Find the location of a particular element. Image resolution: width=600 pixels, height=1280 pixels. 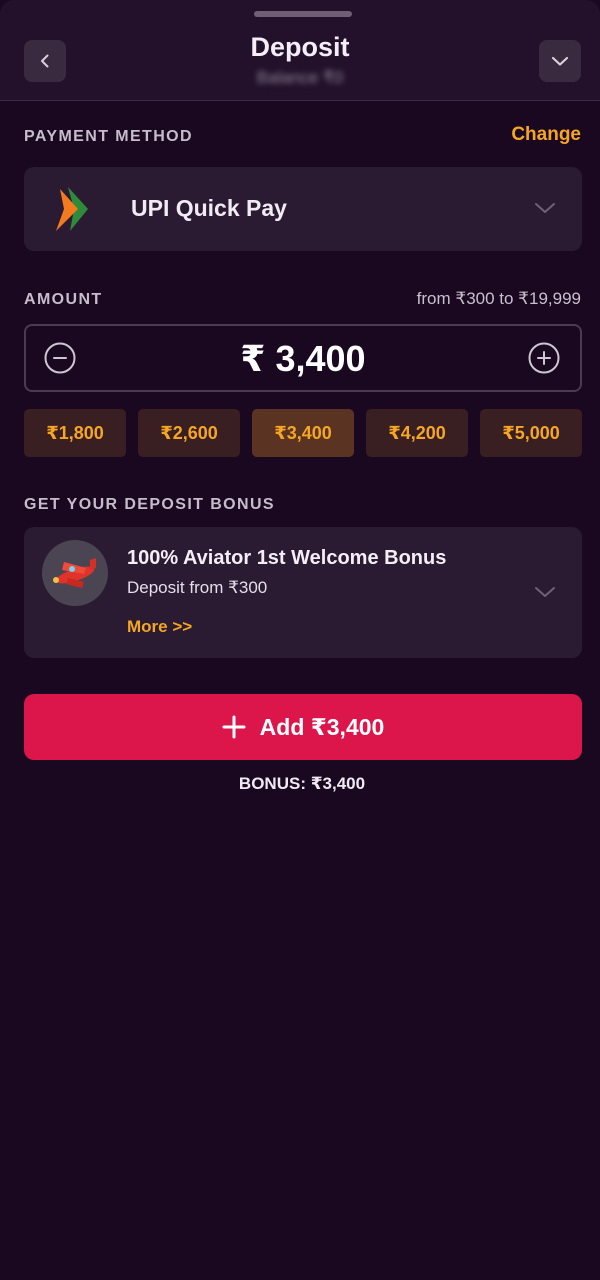

drag-handle is located at coordinates (303, 14).